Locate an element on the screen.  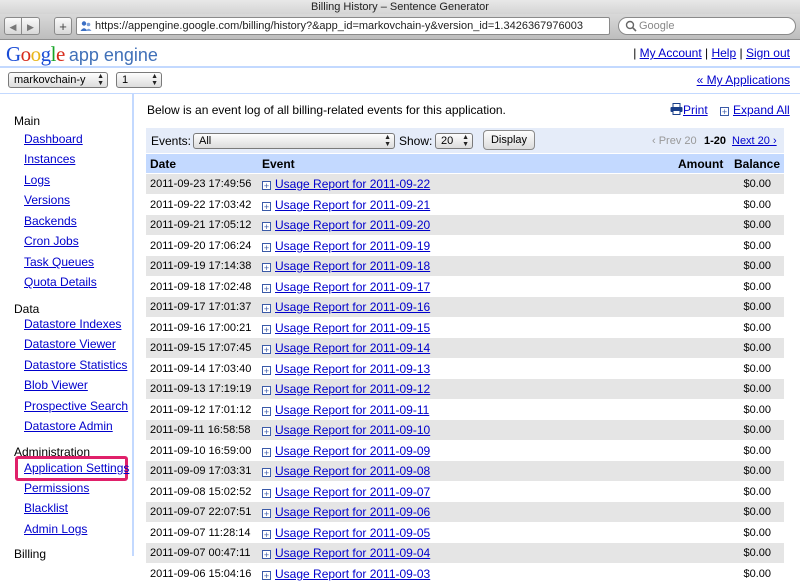
new-tab-button: + is located at coordinates (63, 26).